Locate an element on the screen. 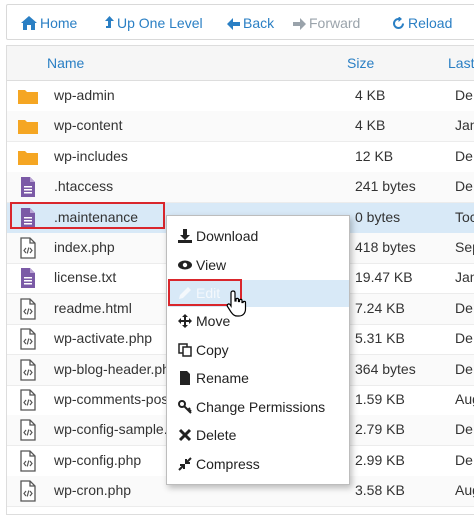 The height and width of the screenshot is (515, 474). menu-item-rename-label: Rename is located at coordinates (222, 378).